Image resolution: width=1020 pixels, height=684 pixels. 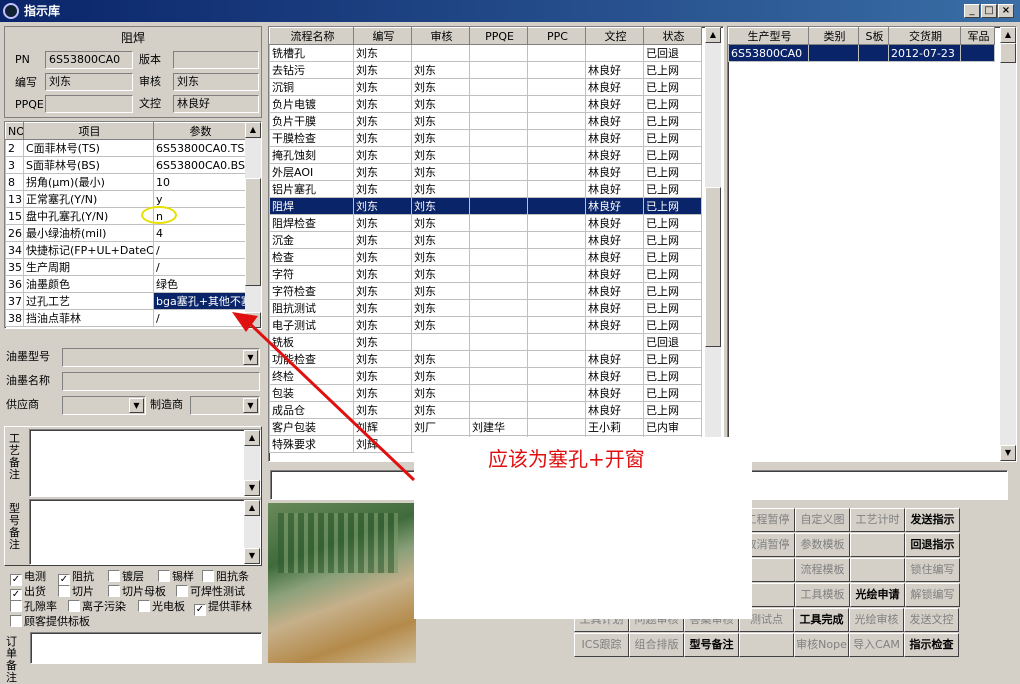 What do you see at coordinates (88, 233) in the screenshot?
I see `param-item: 最小绿油桥(mil)` at bounding box center [88, 233].